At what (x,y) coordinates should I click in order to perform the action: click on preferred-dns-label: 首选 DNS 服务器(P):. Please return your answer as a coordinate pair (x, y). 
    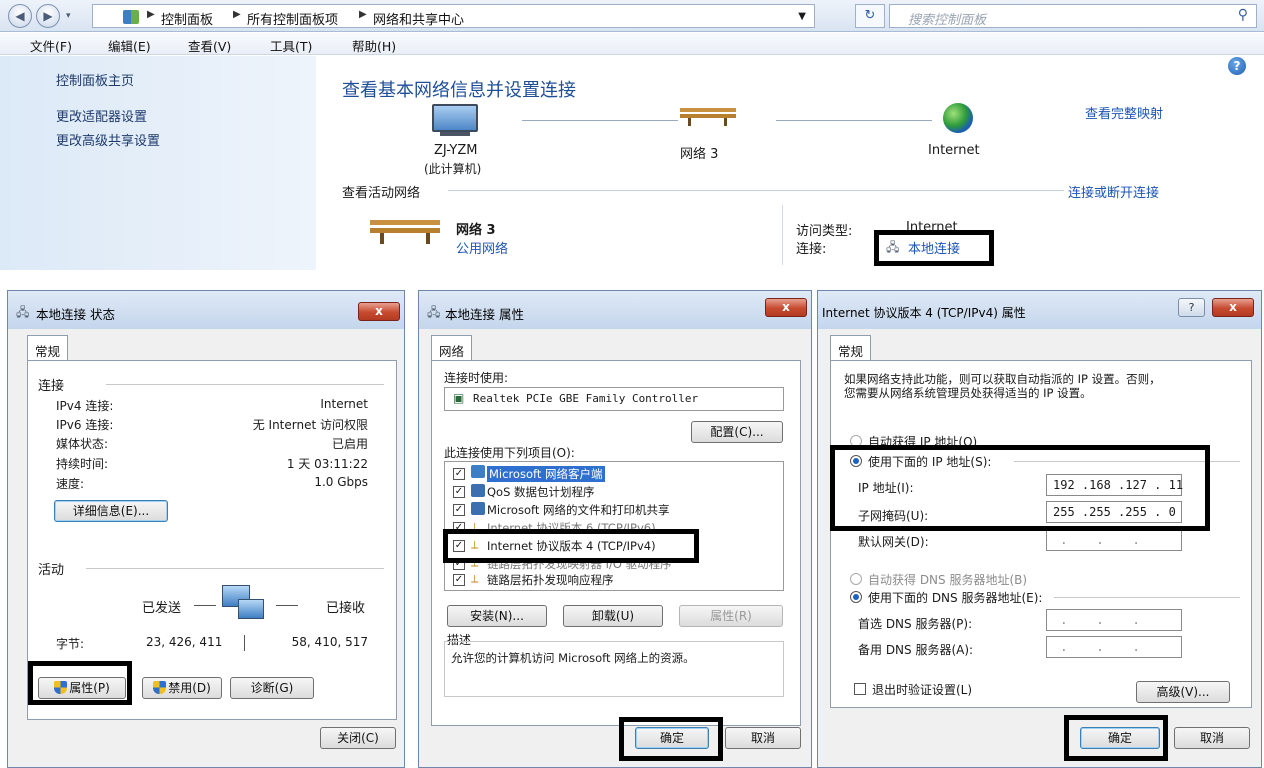
    Looking at the image, I should click on (915, 624).